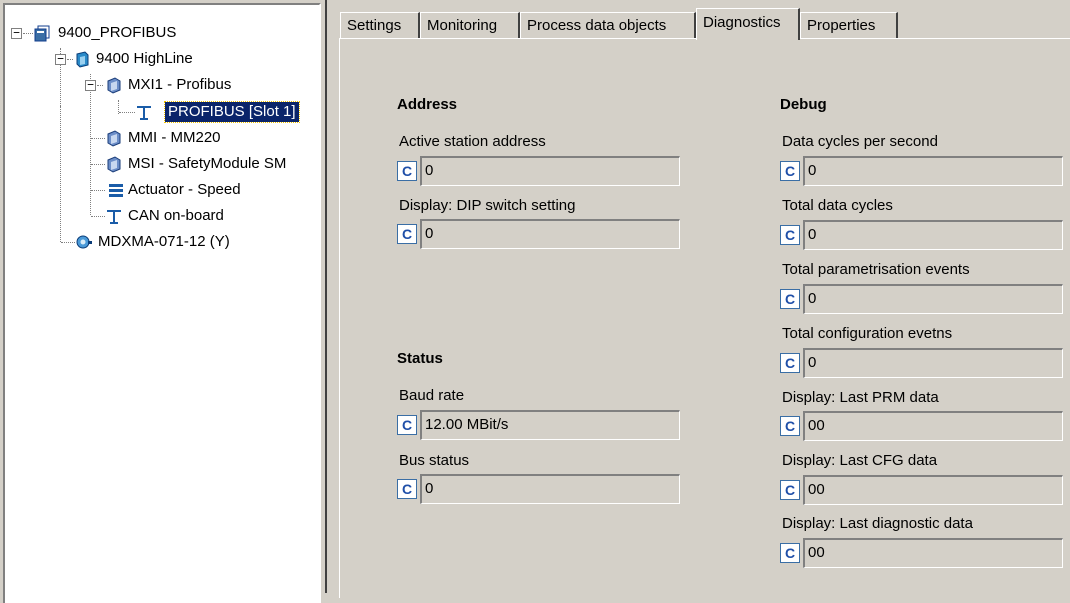 This screenshot has height=603, width=1070. Describe the element at coordinates (434, 460) in the screenshot. I see `bus-status-label: Bus status` at that location.